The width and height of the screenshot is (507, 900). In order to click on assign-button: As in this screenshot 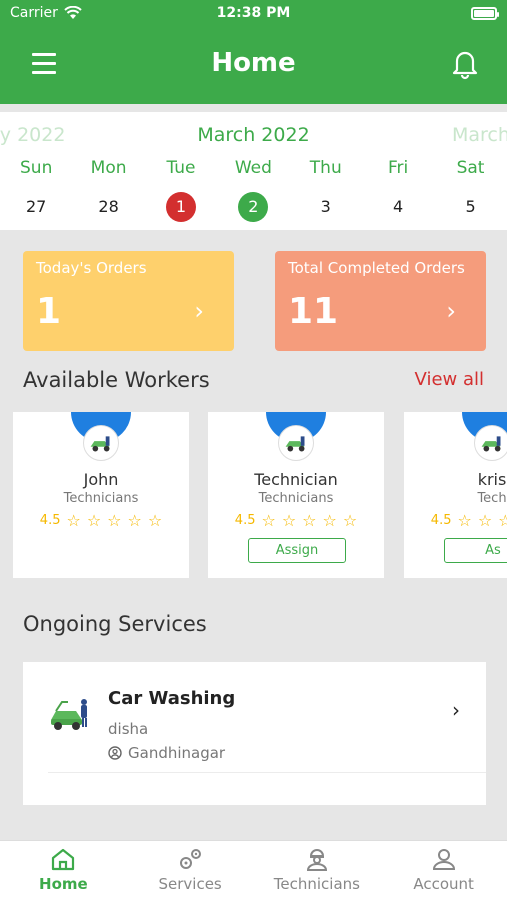, I will do `click(475, 550)`.